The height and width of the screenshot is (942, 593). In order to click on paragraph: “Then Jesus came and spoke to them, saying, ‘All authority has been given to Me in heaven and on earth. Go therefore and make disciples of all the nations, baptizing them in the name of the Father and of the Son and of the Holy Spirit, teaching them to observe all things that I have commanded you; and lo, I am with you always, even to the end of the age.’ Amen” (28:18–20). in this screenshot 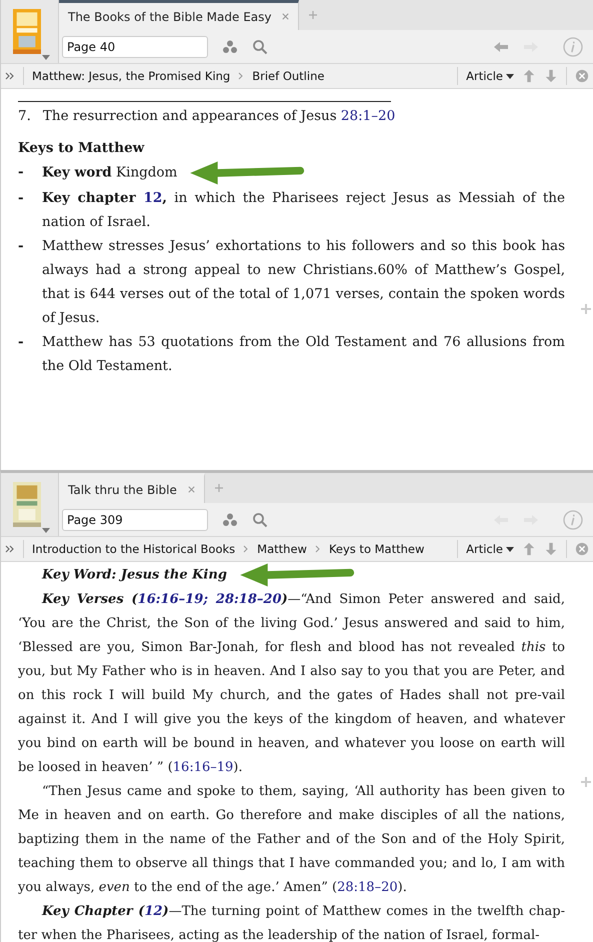, I will do `click(291, 840)`.